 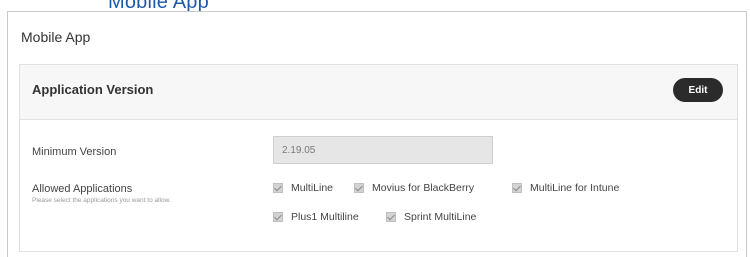 What do you see at coordinates (325, 217) in the screenshot?
I see `app-option-label: Plus1 Multiline` at bounding box center [325, 217].